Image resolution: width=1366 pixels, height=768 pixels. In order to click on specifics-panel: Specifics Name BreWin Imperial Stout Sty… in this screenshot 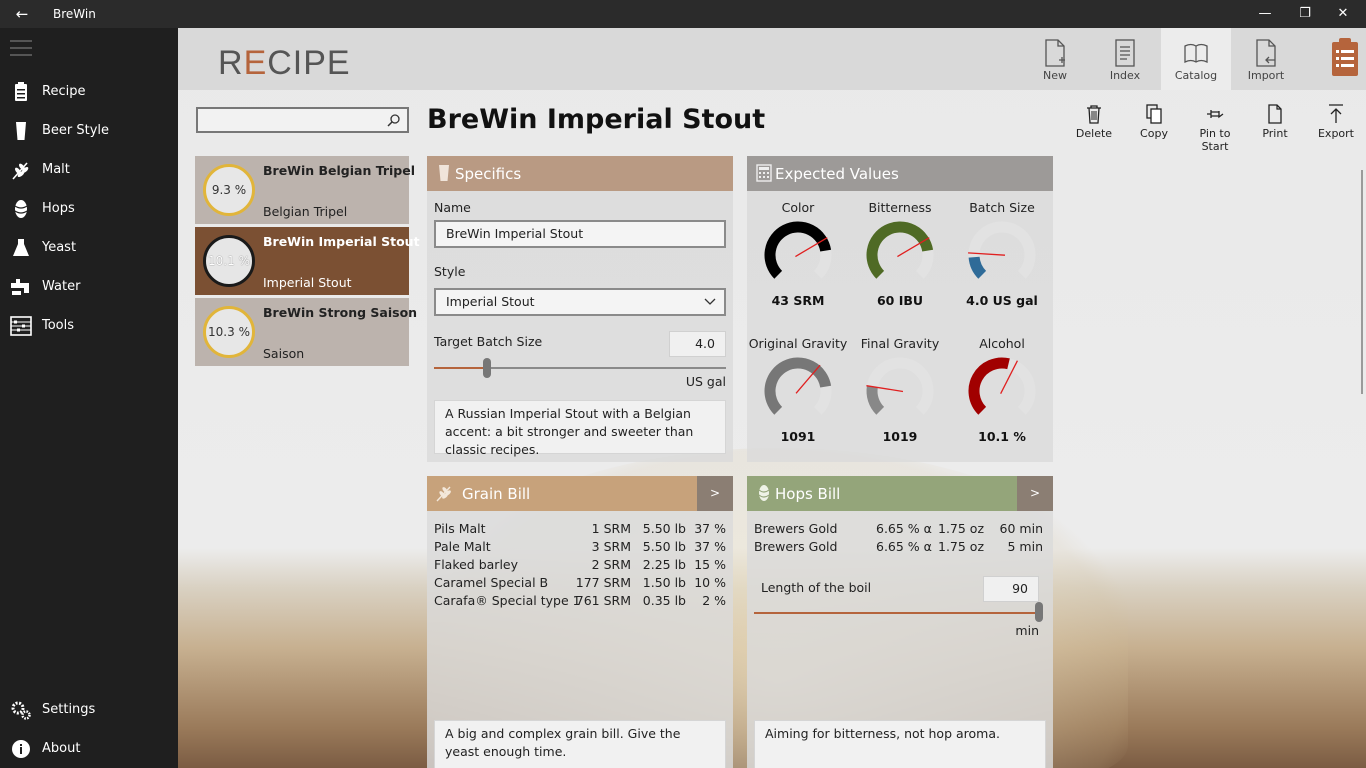, I will do `click(580, 309)`.